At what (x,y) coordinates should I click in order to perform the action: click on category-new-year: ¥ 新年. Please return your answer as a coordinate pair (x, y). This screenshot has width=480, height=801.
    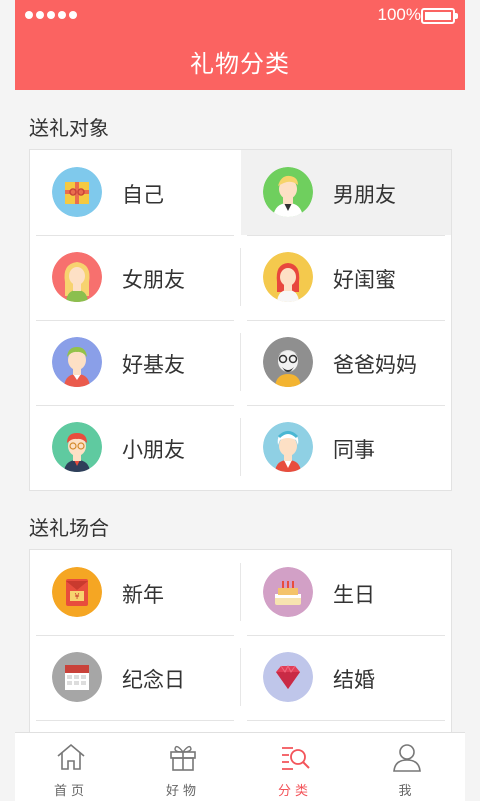
    Looking at the image, I should click on (135, 592).